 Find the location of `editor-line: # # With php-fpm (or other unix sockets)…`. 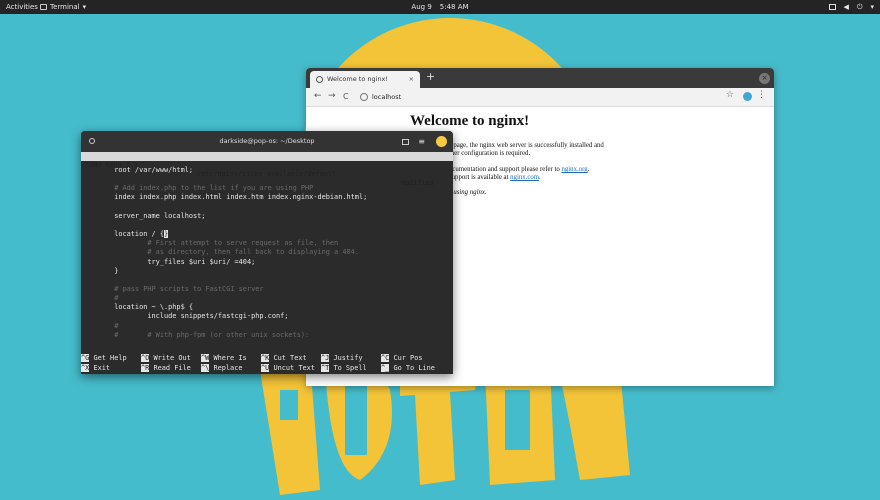

editor-line: # # With php-fpm (or other unix sockets)… is located at coordinates (195, 334).